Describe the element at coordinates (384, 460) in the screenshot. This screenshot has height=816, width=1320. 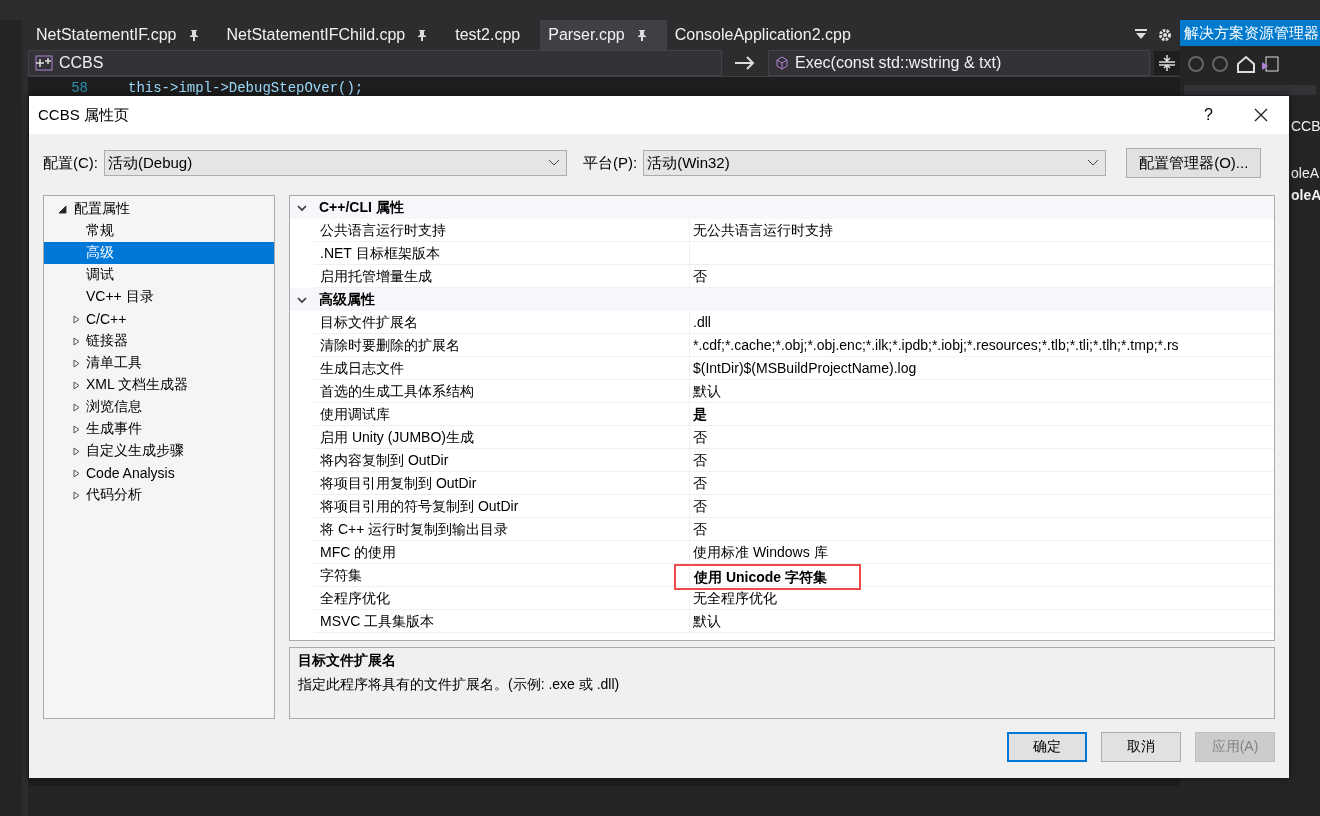
I see `property-name: 将内容复制到 OutDir` at that location.